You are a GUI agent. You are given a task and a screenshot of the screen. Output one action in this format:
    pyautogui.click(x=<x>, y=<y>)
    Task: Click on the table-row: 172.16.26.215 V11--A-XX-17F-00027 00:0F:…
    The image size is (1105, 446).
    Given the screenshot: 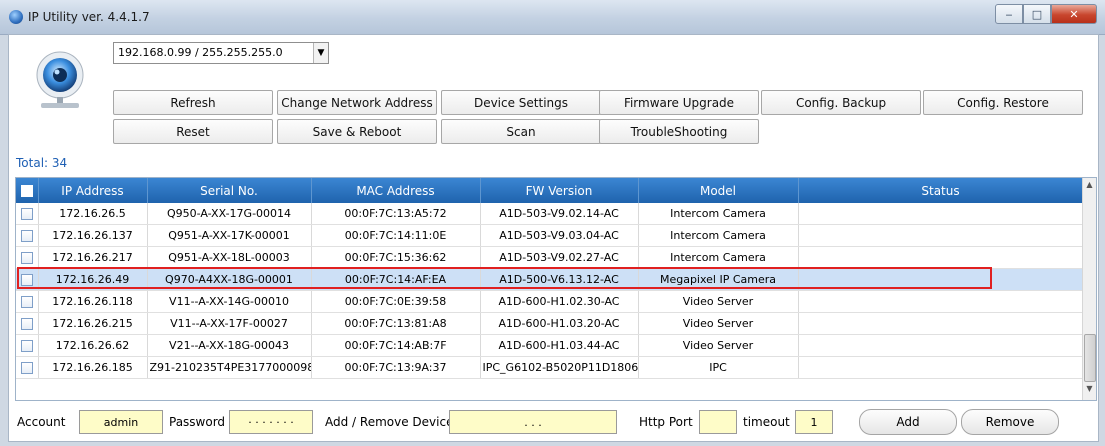 What is the action you would take?
    pyautogui.click(x=550, y=323)
    